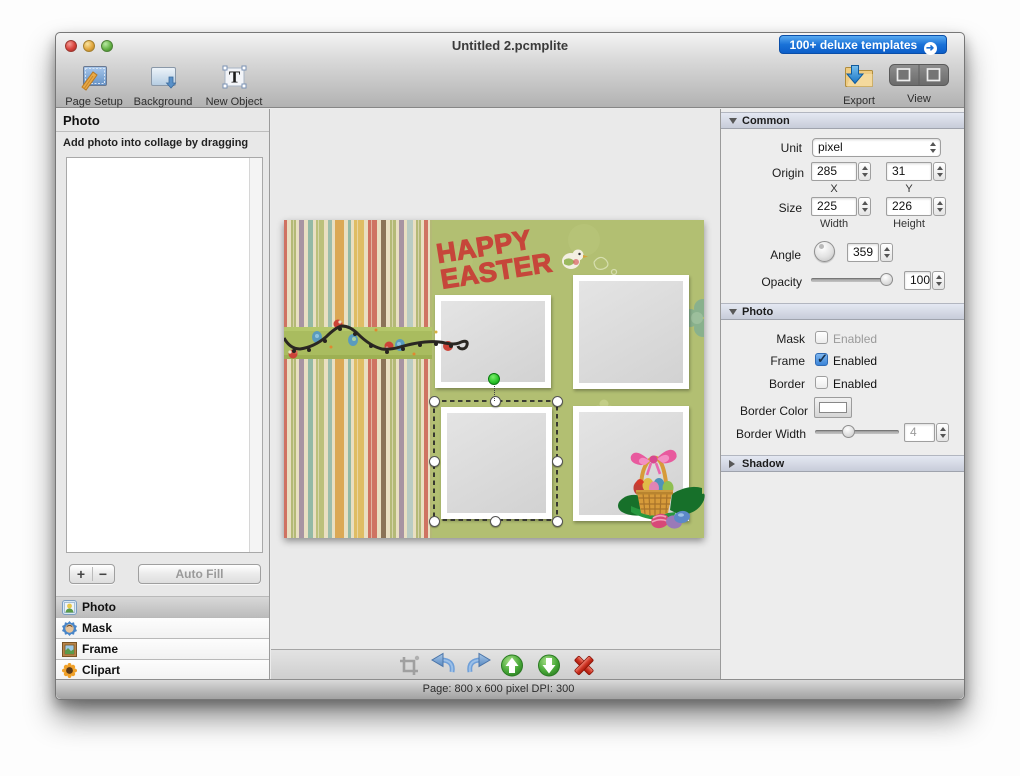 The image size is (1020, 776). Describe the element at coordinates (235, 77) in the screenshot. I see `svg-text: T` at that location.